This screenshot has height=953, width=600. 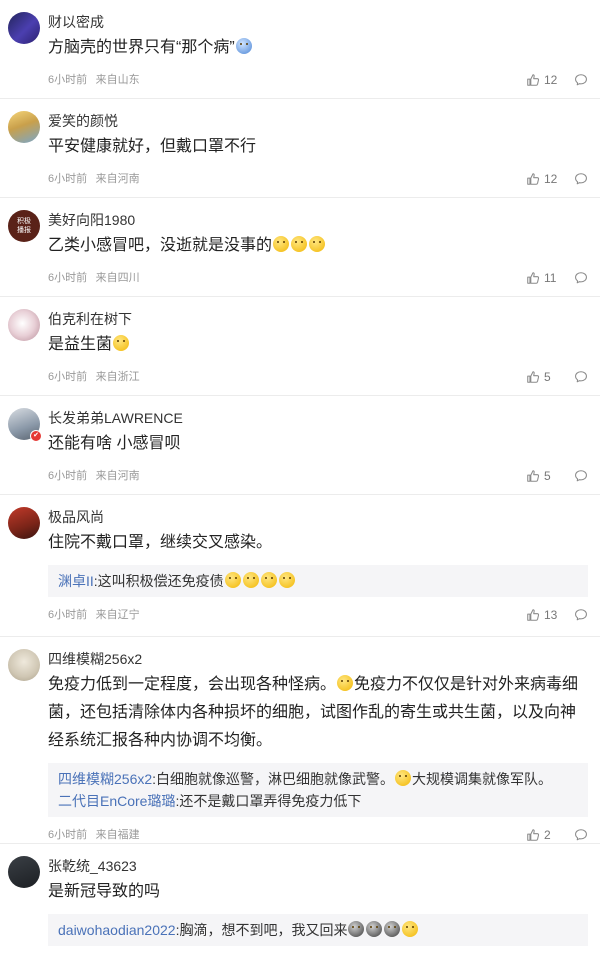 I want to click on angry-face-emoji, so click(x=121, y=343).